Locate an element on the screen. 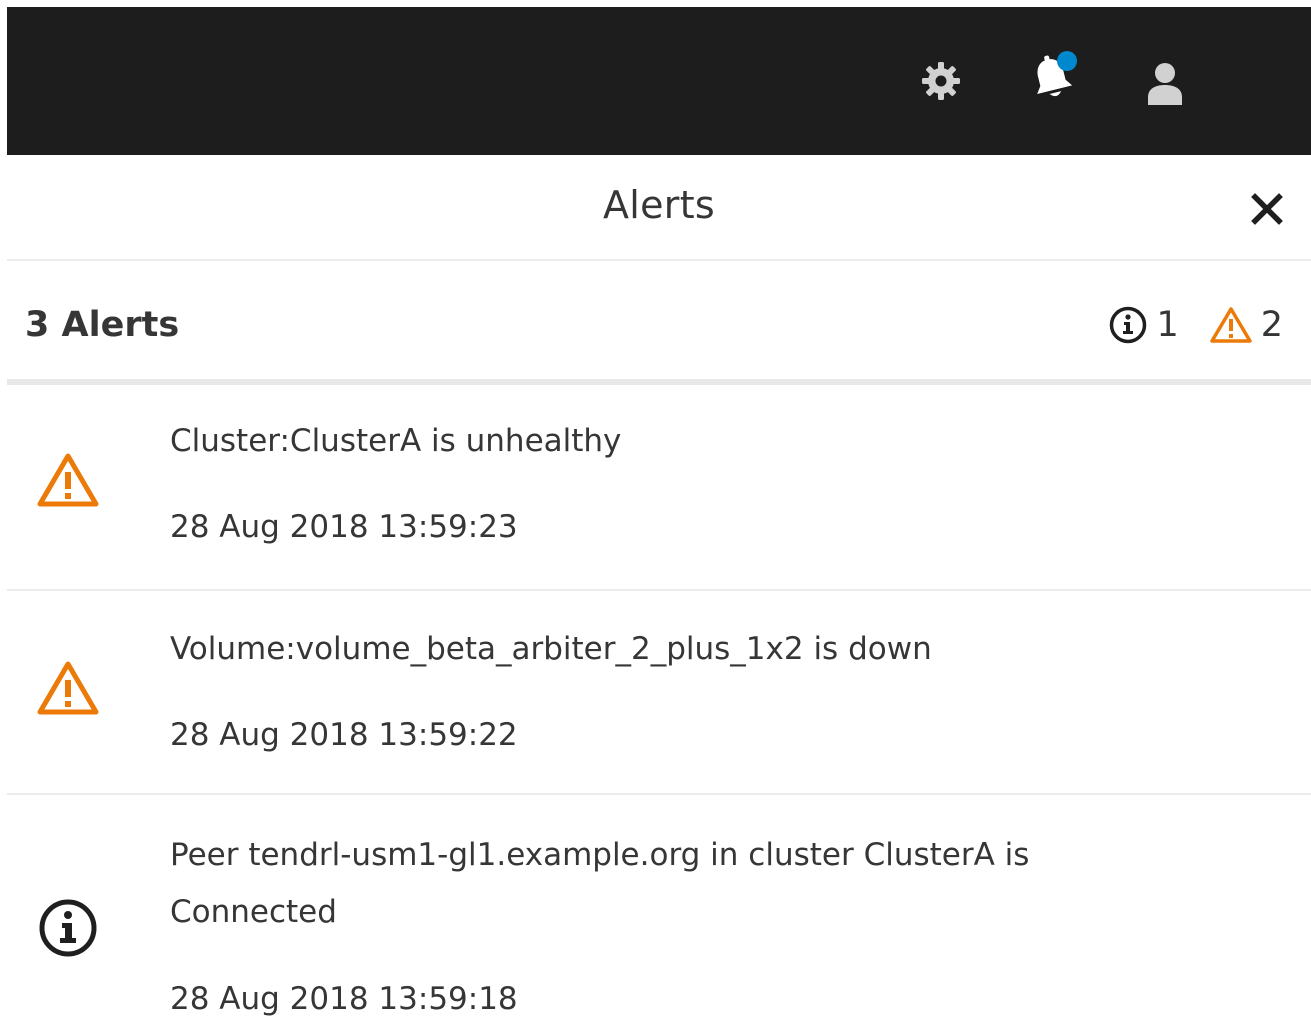  alerts-count: 3 Alerts is located at coordinates (102, 325).